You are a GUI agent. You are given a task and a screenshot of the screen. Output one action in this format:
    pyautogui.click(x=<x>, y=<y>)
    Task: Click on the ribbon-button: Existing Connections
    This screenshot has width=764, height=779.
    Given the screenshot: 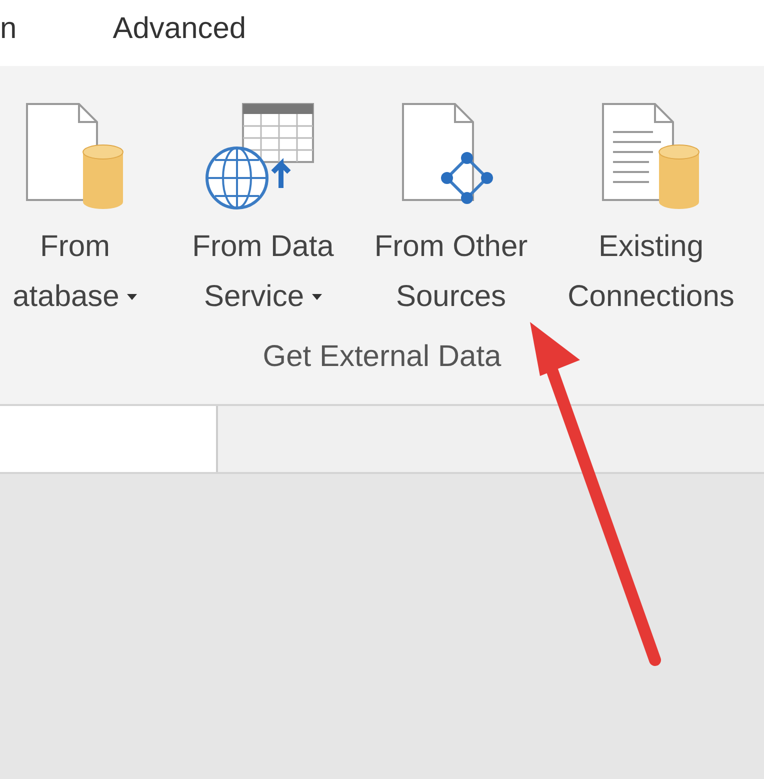 What is the action you would take?
    pyautogui.click(x=651, y=208)
    